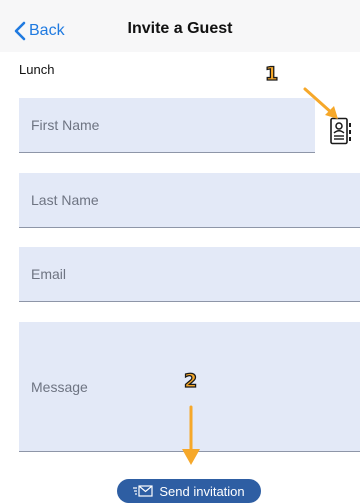  I want to click on first-name-placeholder: First Name, so click(65, 125).